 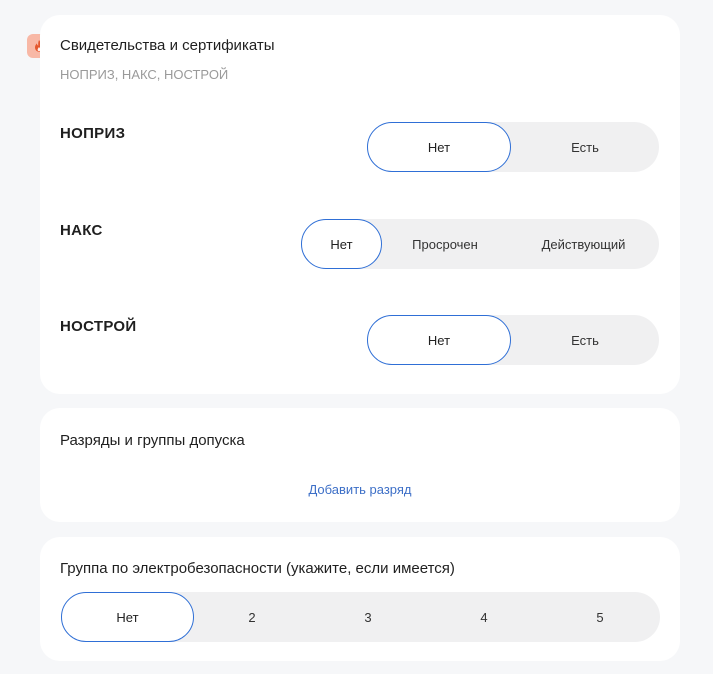 I want to click on electrical-option-none: Нет, so click(x=127, y=617).